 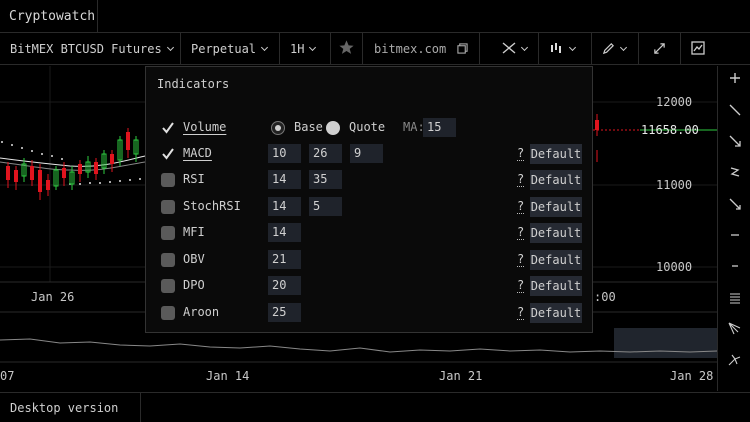 I want to click on volume-checkbox, so click(x=168, y=128).